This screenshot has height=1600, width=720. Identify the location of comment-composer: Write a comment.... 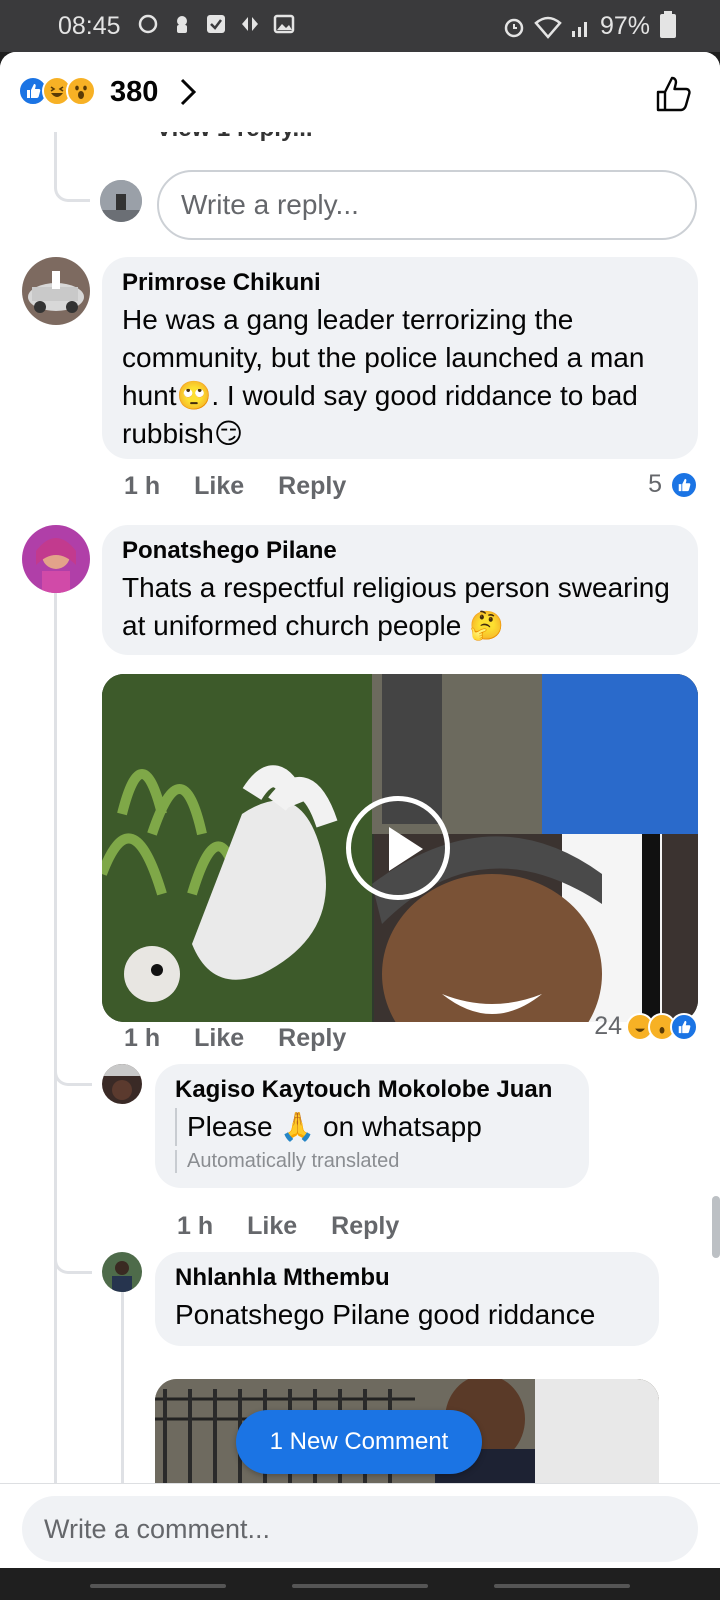
(360, 1525).